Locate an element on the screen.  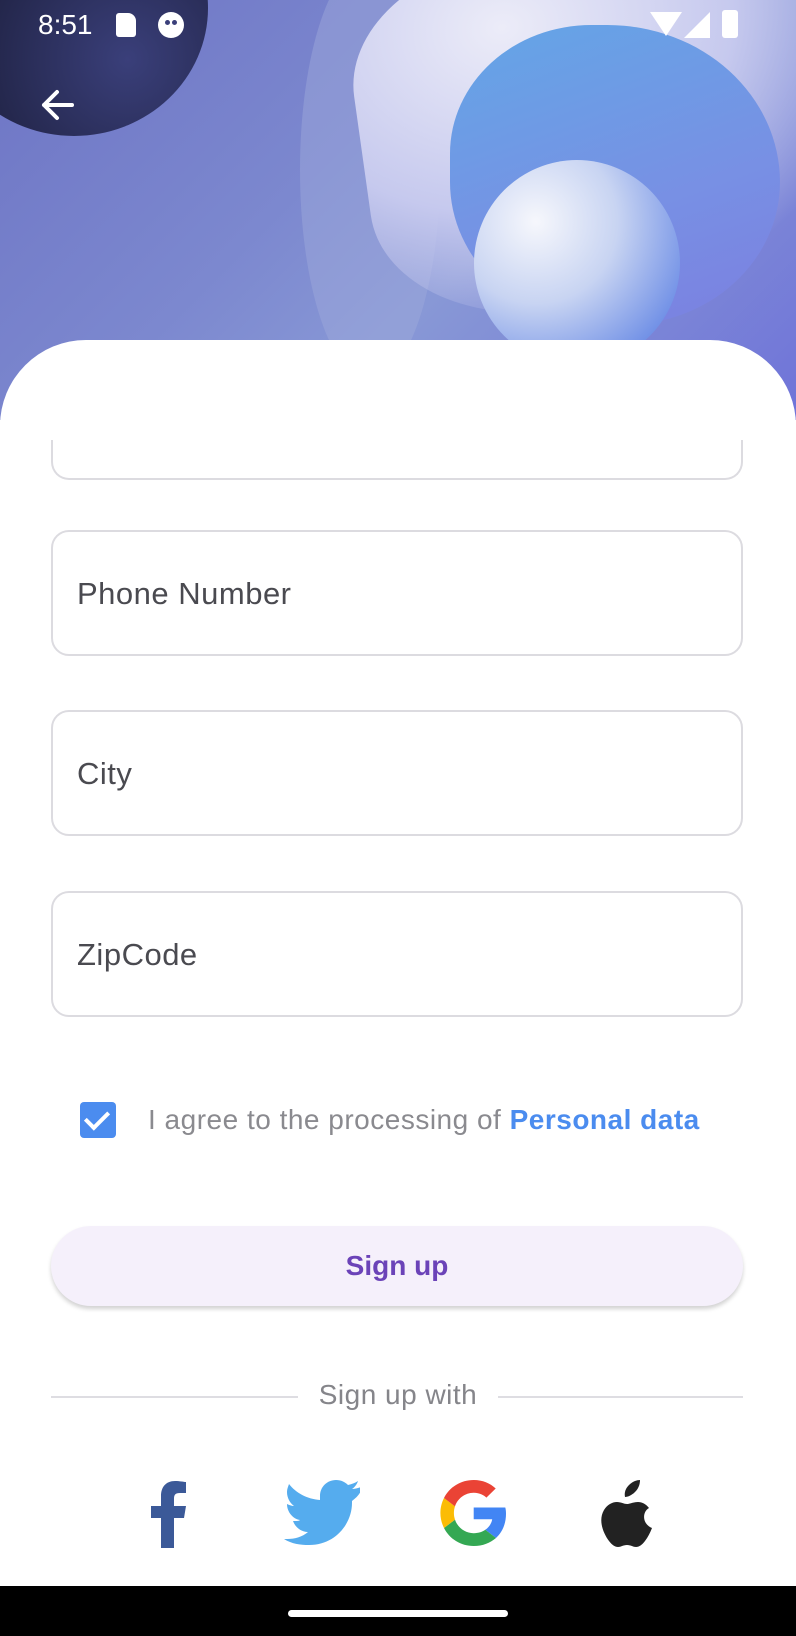
sign-up-with-label: Sign up with is located at coordinates (398, 1394).